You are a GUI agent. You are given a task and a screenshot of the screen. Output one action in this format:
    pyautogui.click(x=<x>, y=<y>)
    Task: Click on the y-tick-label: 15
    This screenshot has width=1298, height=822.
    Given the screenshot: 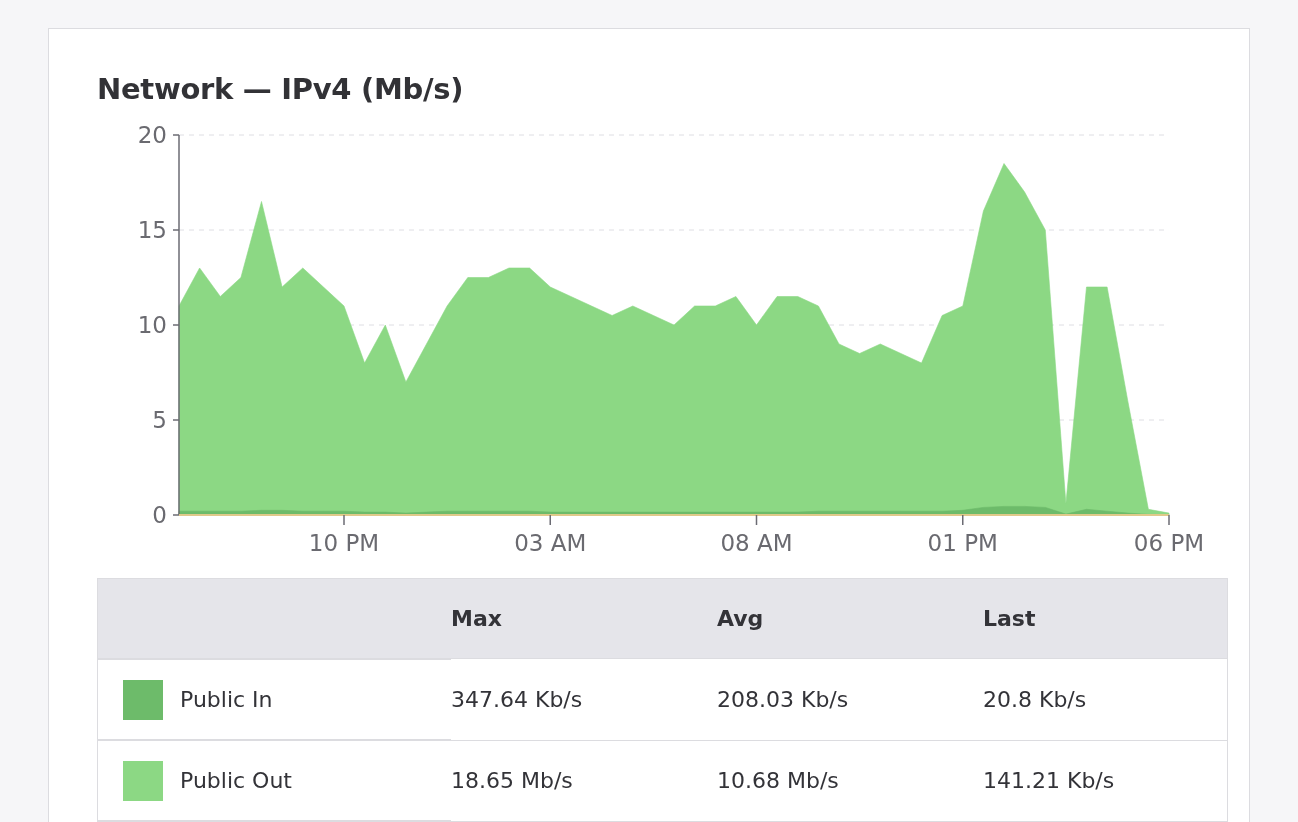 What is the action you would take?
    pyautogui.click(x=152, y=230)
    